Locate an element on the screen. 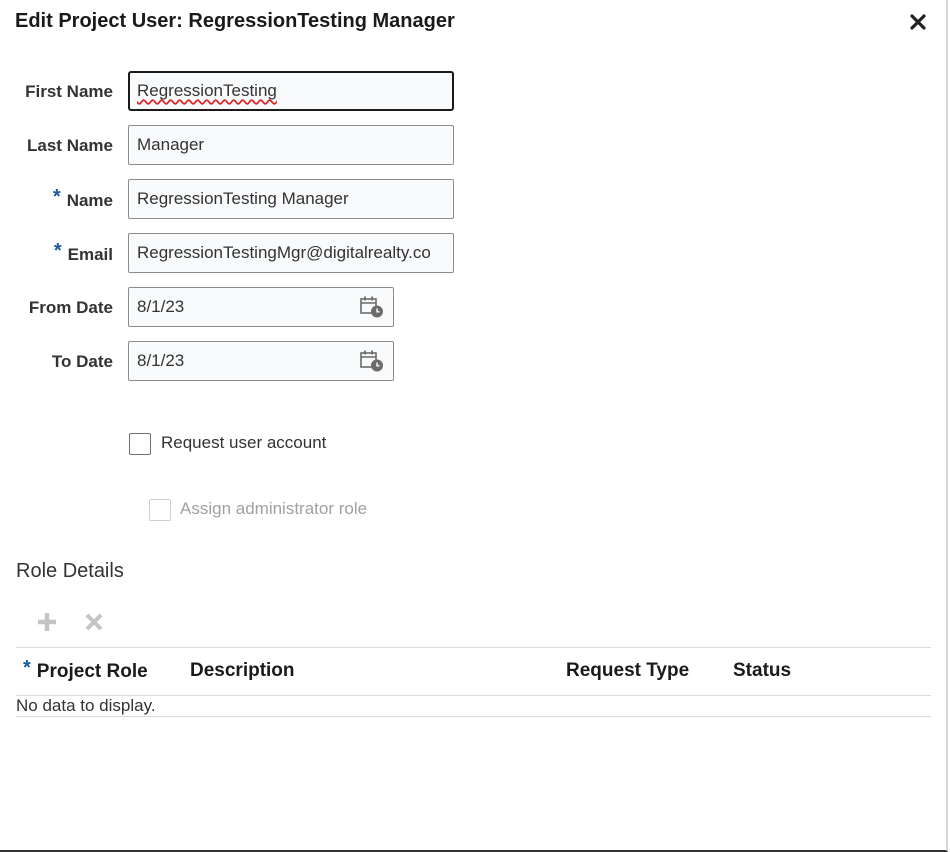 The width and height of the screenshot is (950, 852). from-date-field: 8/1/23 is located at coordinates (261, 307).